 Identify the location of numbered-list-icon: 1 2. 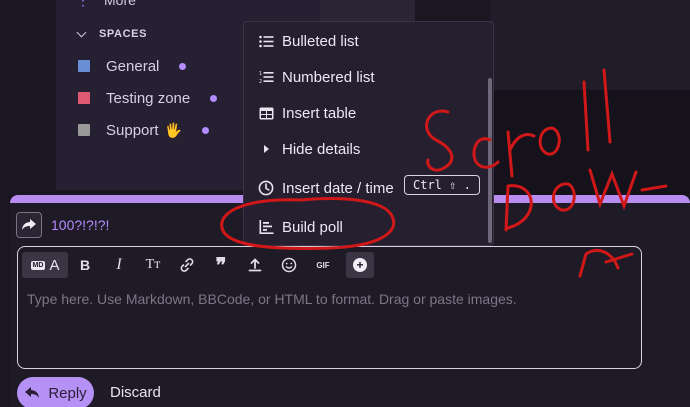
(266, 77).